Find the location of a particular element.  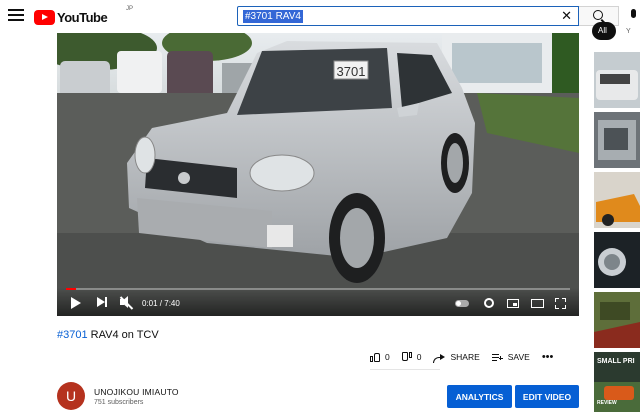

play-icon is located at coordinates (76, 303).